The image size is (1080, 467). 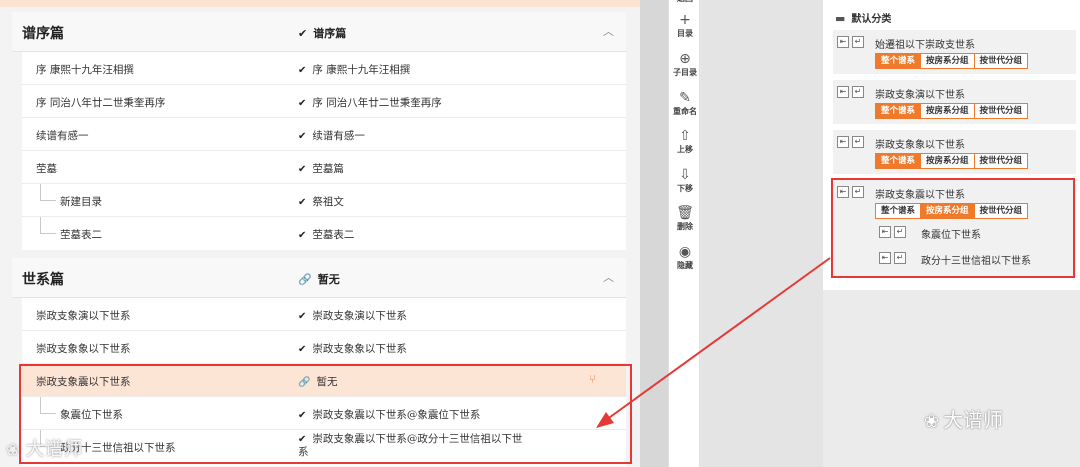 I want to click on arrow-head, so click(x=605, y=420).